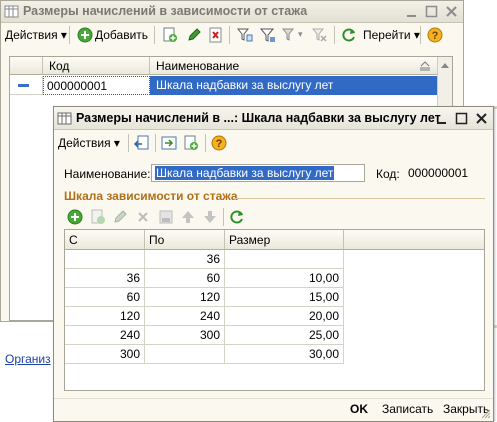 The height and width of the screenshot is (422, 497). Describe the element at coordinates (284, 335) in the screenshot. I see `cell-size: 25,00` at that location.